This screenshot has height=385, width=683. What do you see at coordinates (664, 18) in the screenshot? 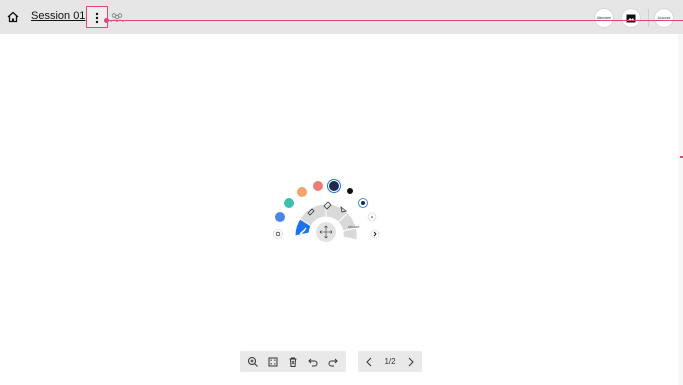
I see `account-button: Account` at bounding box center [664, 18].